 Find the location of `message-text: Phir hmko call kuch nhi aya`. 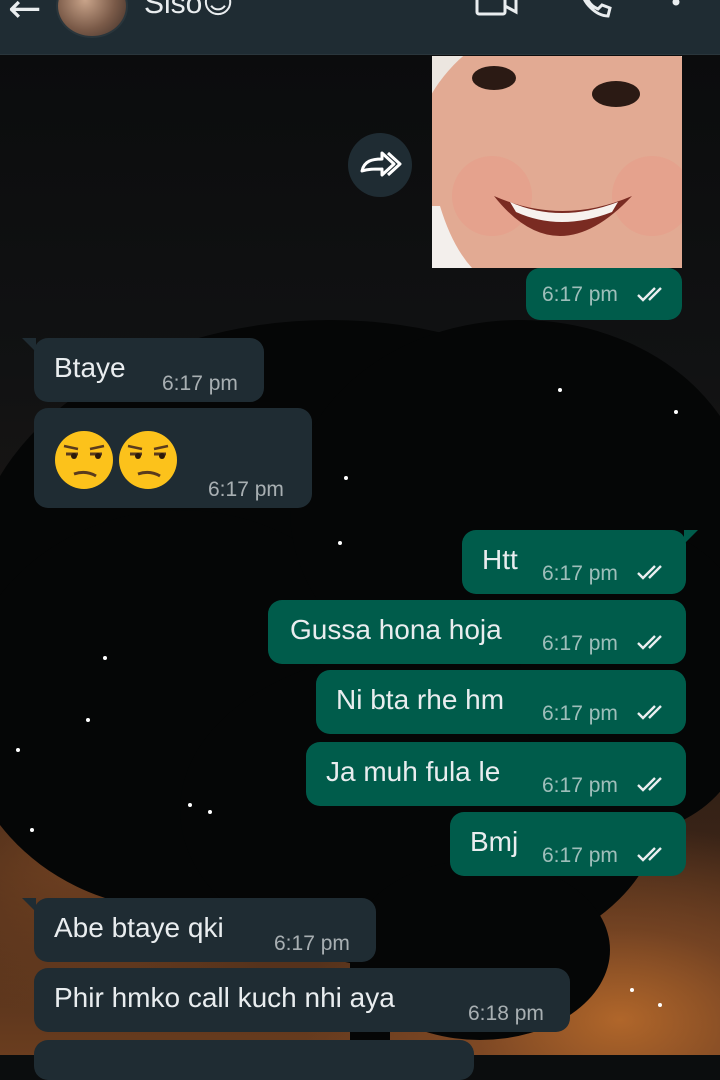

message-text: Phir hmko call kuch nhi aya is located at coordinates (224, 997).